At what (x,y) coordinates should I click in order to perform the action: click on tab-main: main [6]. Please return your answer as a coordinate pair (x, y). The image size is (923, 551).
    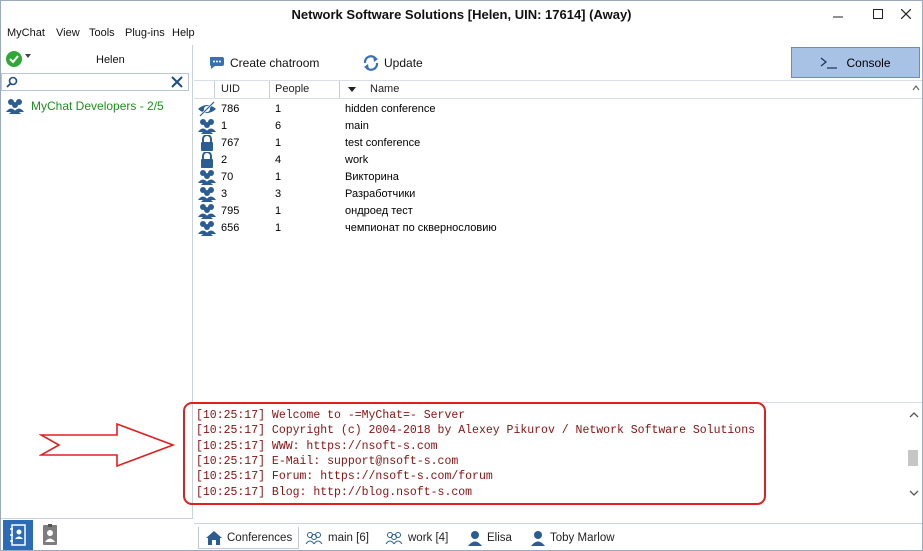
    Looking at the image, I should click on (336, 538).